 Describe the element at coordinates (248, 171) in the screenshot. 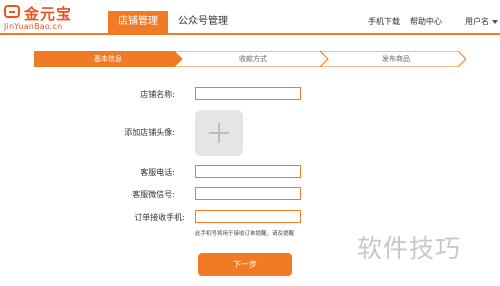

I see `service-phone-input` at that location.